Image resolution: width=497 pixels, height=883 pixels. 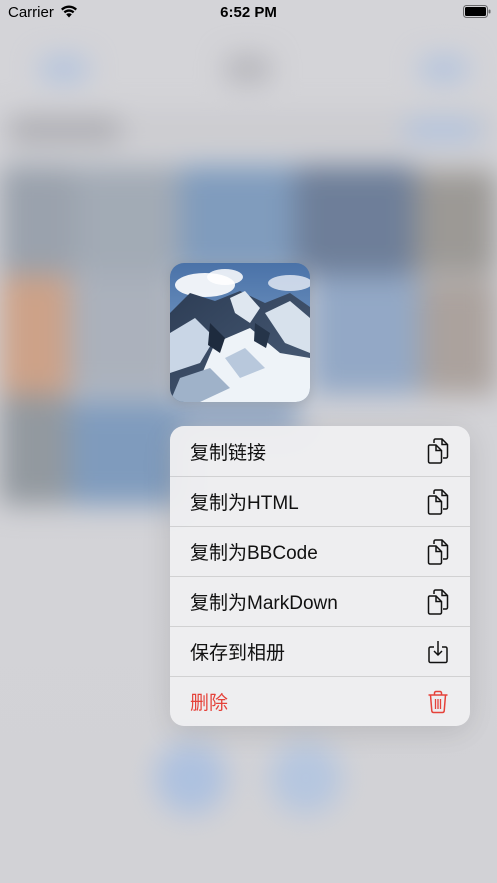 I want to click on status-bar: Carrier 6:52 PM, so click(x=248, y=14).